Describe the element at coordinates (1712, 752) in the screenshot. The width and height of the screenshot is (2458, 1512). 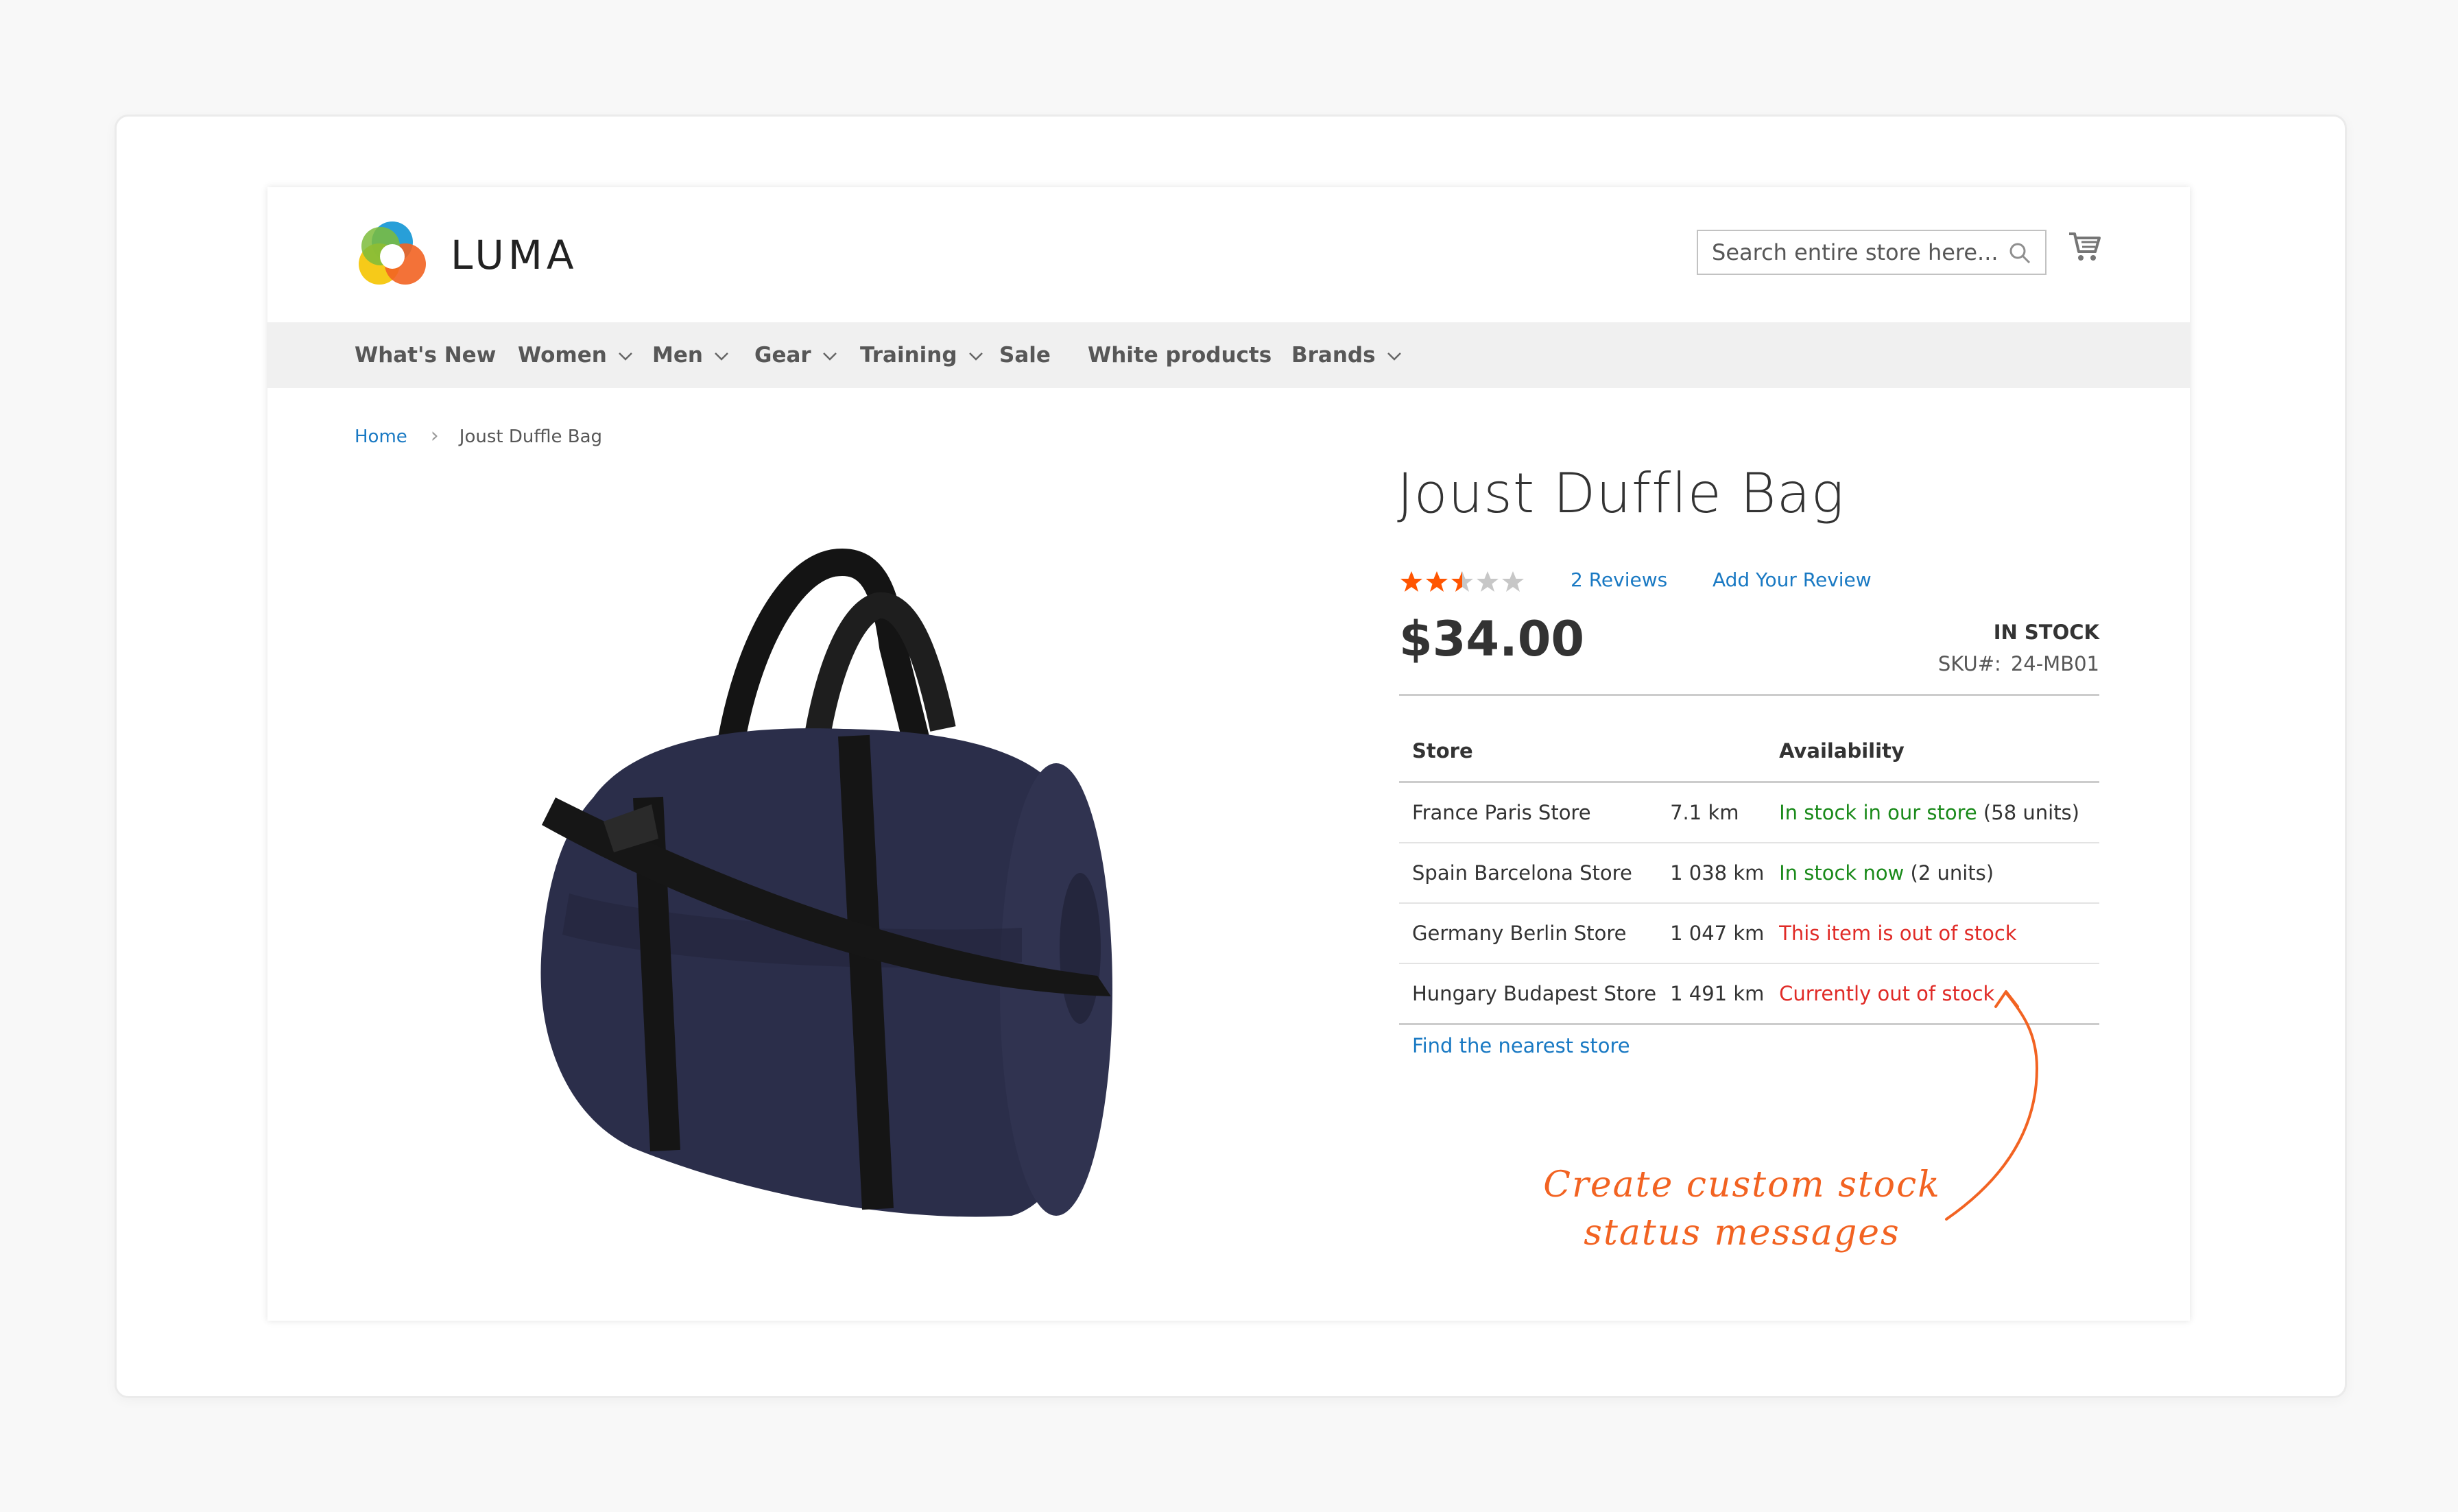
I see `distance-column-header` at that location.